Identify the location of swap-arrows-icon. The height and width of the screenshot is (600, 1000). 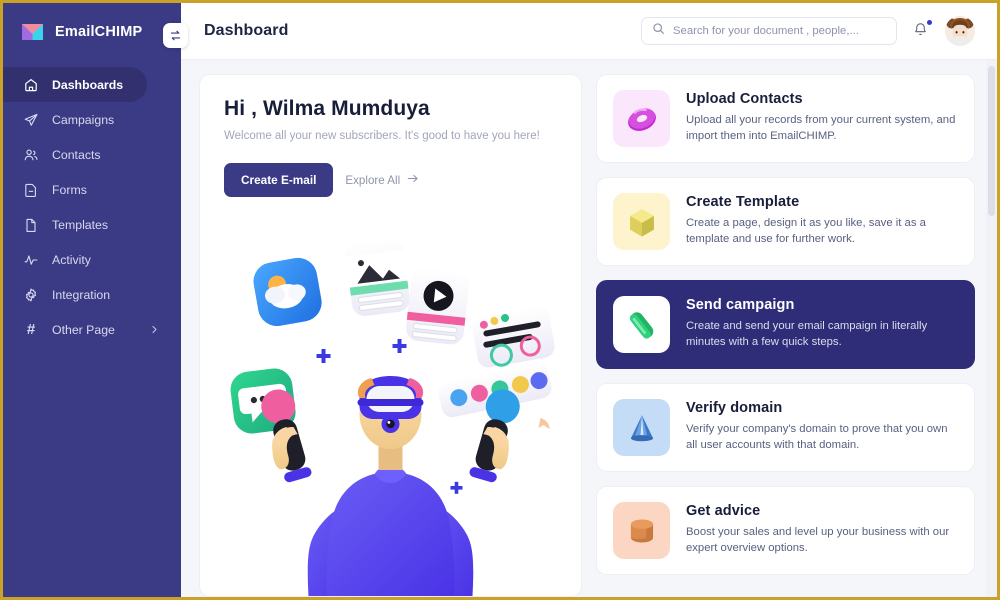
(175, 35).